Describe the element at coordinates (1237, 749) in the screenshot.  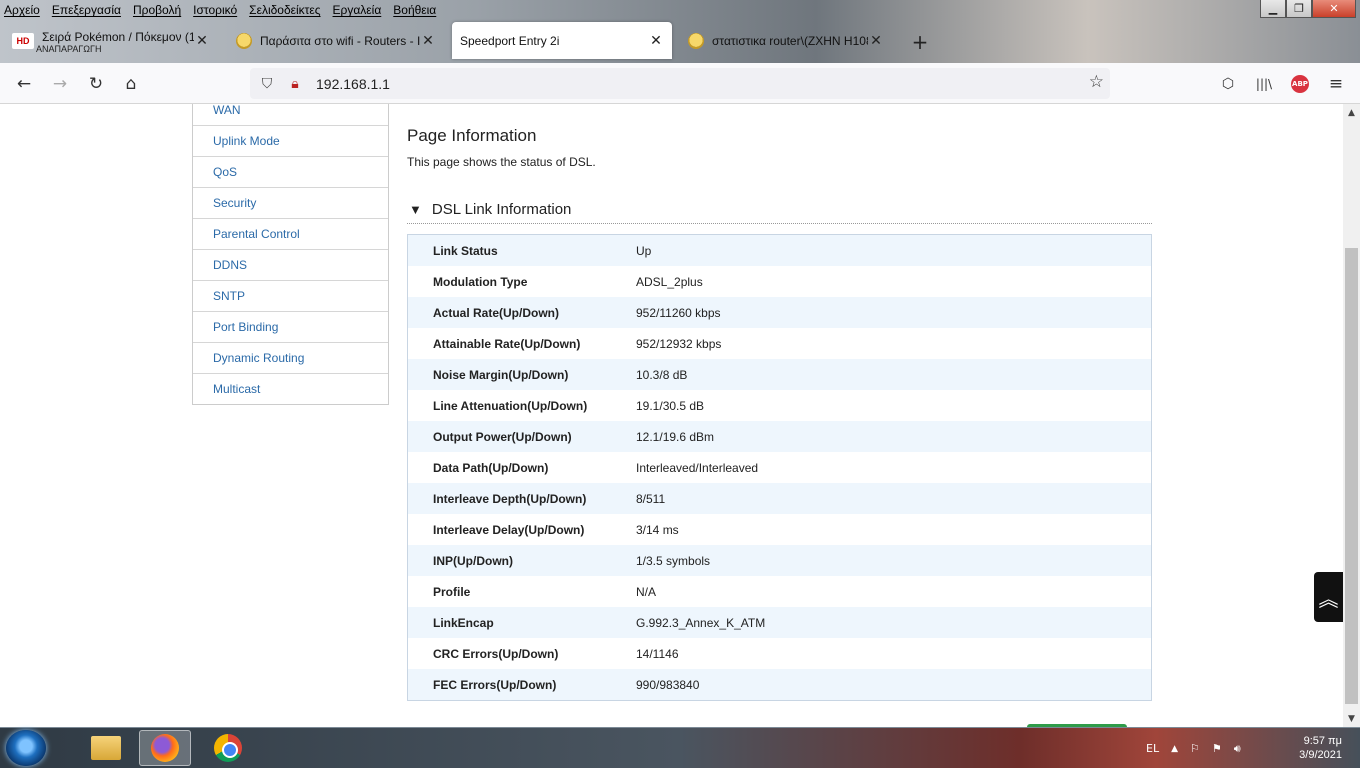
I see `volume-icon: 🔊︎` at that location.